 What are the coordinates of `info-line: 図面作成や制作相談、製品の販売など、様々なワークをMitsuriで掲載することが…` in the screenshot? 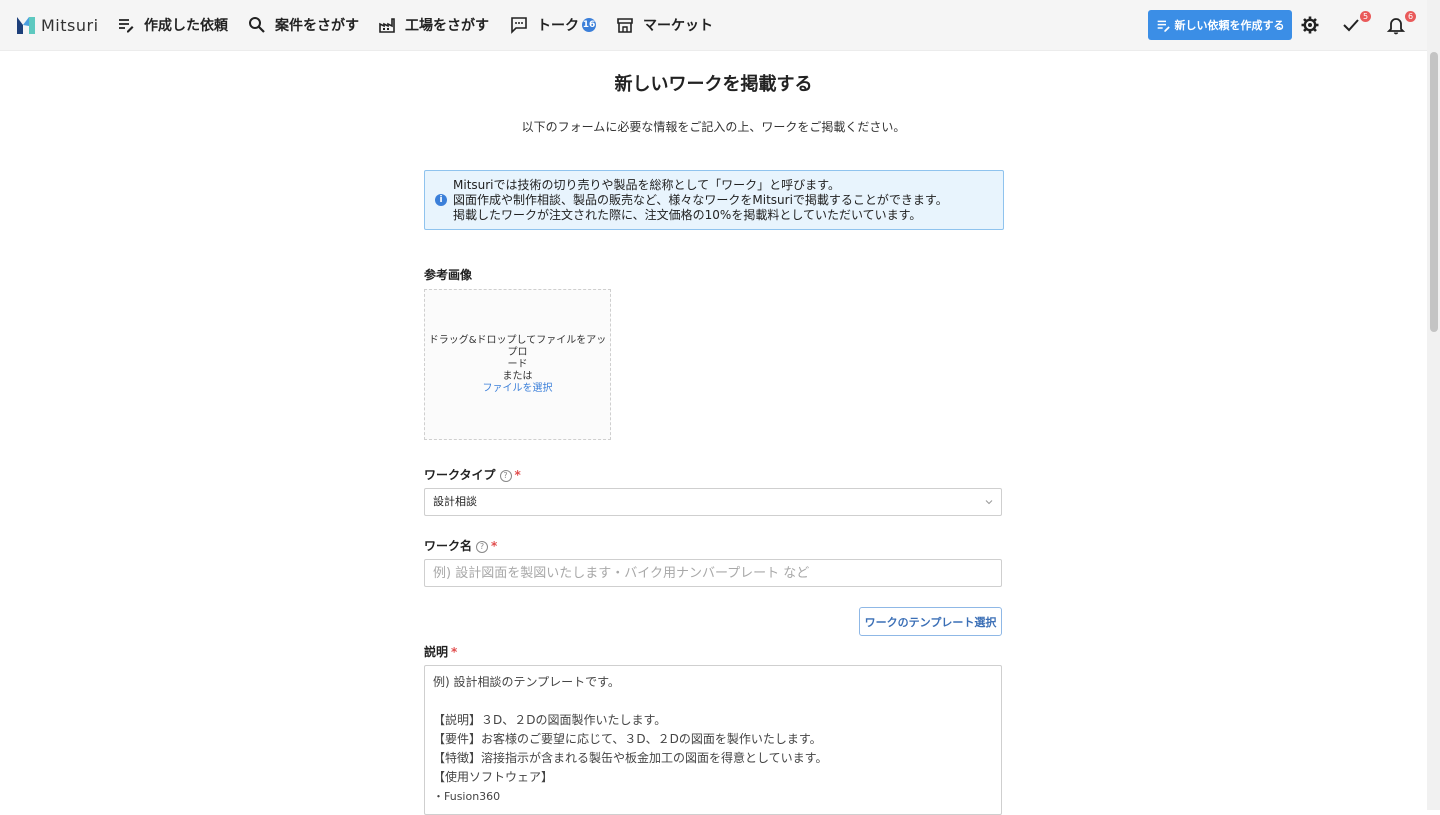 It's located at (700, 200).